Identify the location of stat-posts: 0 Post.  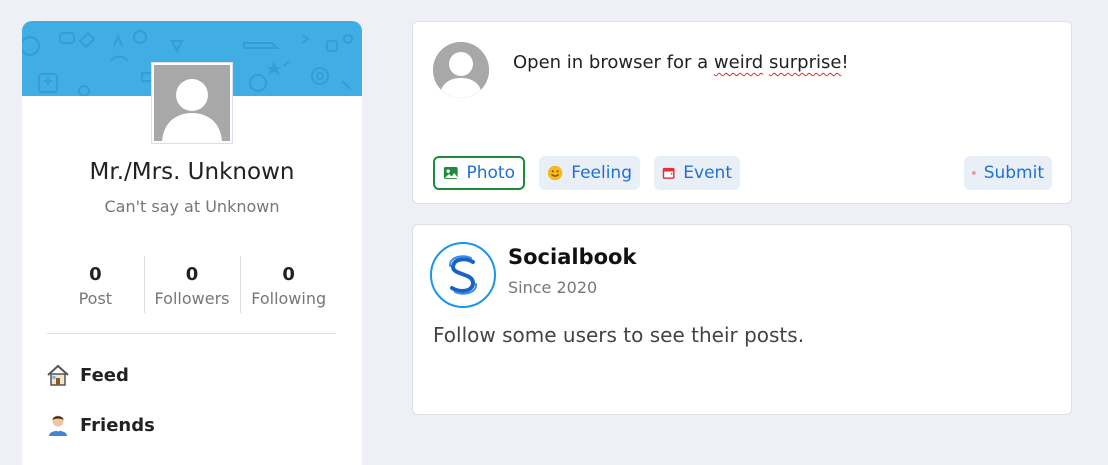
(95, 285).